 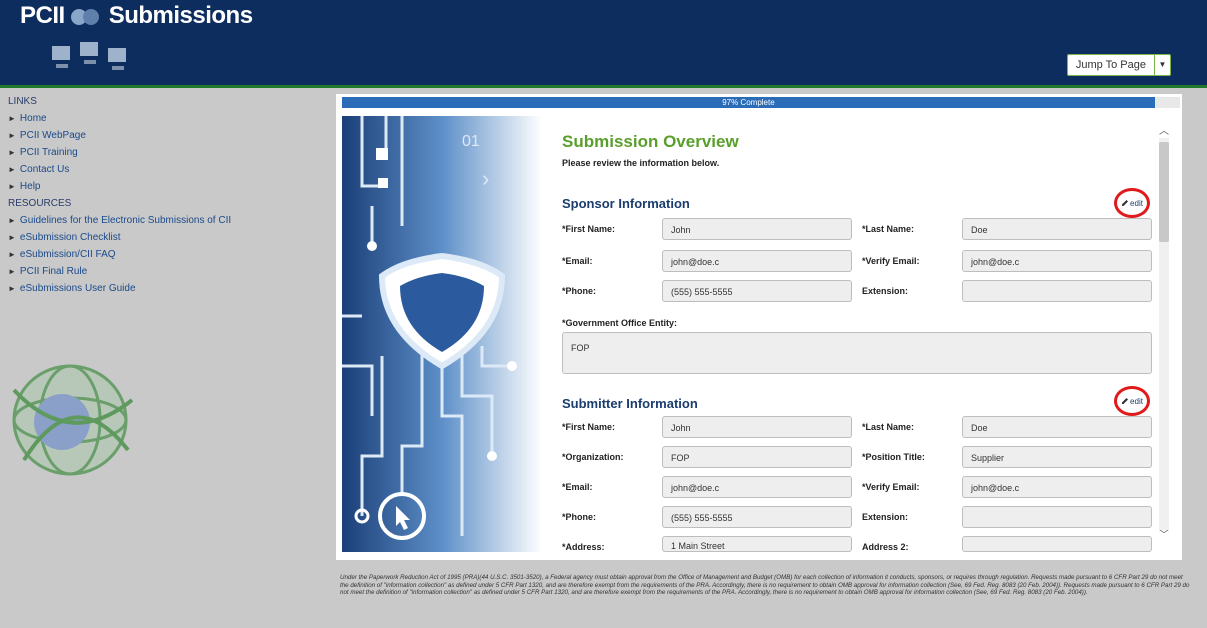 What do you see at coordinates (893, 457) in the screenshot?
I see `submitter-position-label: *Position Title:` at bounding box center [893, 457].